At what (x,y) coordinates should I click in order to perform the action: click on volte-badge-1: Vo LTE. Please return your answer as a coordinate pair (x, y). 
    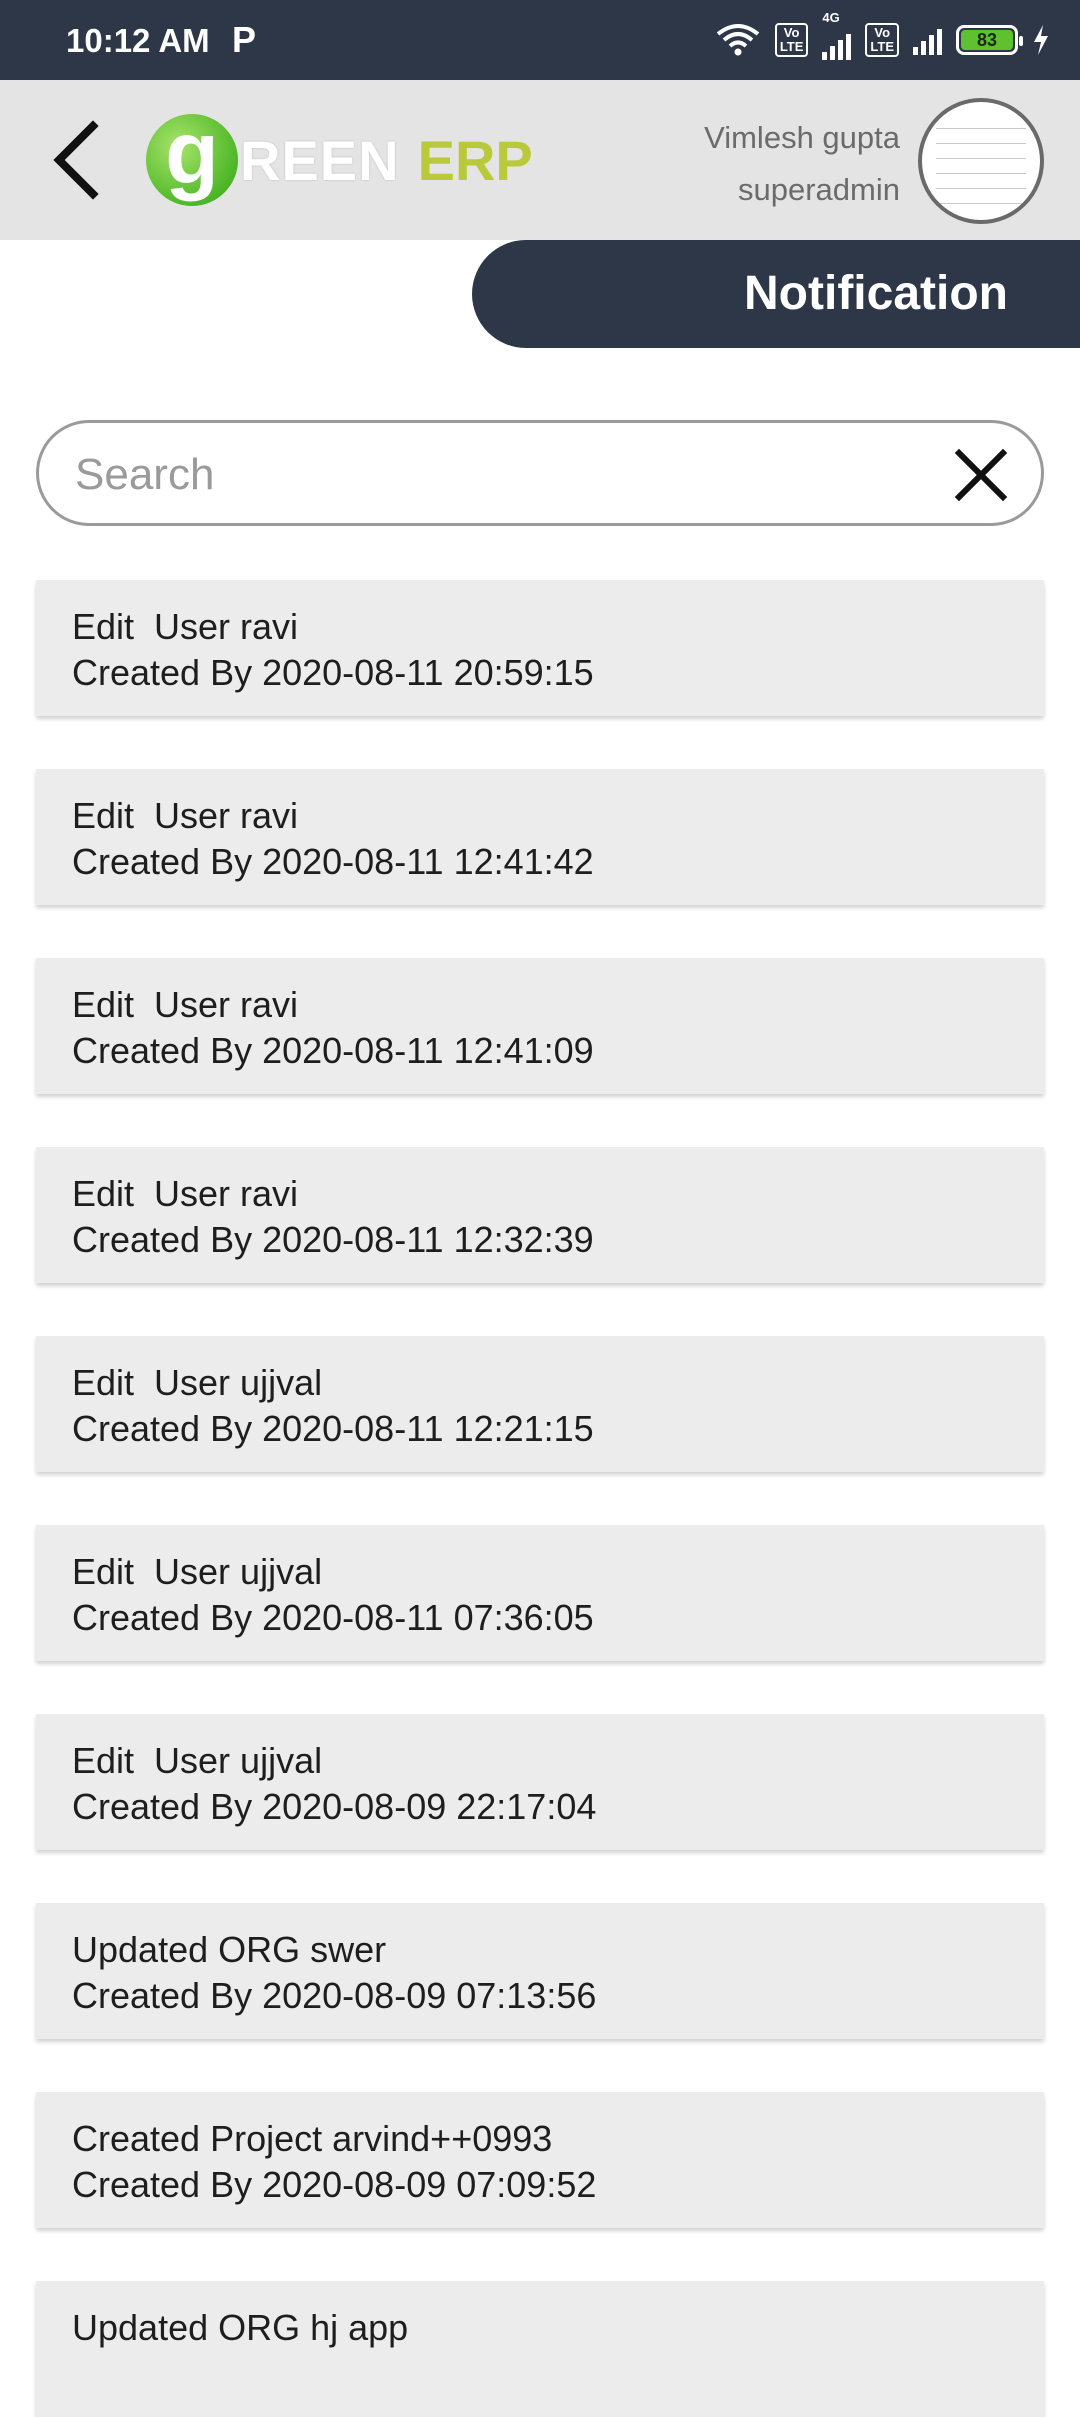
    Looking at the image, I should click on (791, 40).